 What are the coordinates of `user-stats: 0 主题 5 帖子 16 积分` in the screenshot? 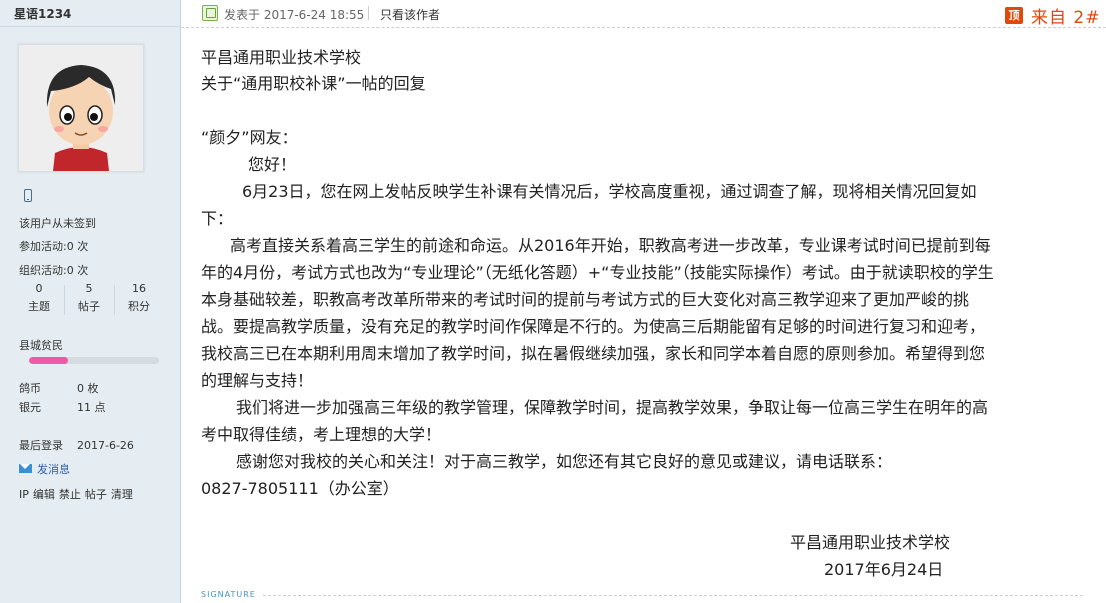 It's located at (89, 301).